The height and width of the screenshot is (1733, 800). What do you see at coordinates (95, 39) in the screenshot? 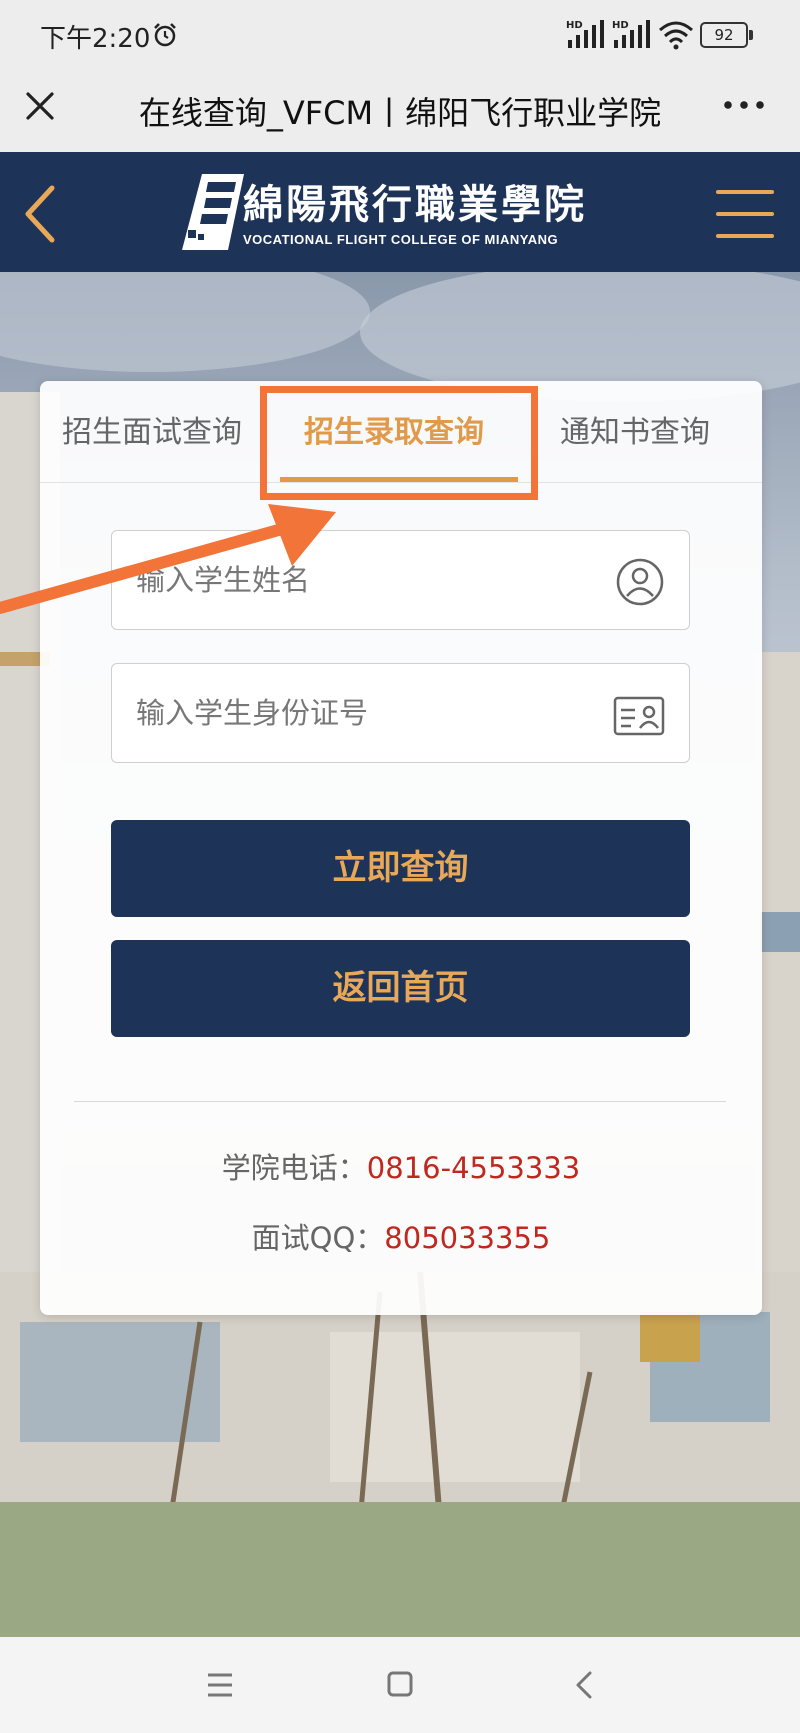
I see `status-time: 下午2:20` at bounding box center [95, 39].